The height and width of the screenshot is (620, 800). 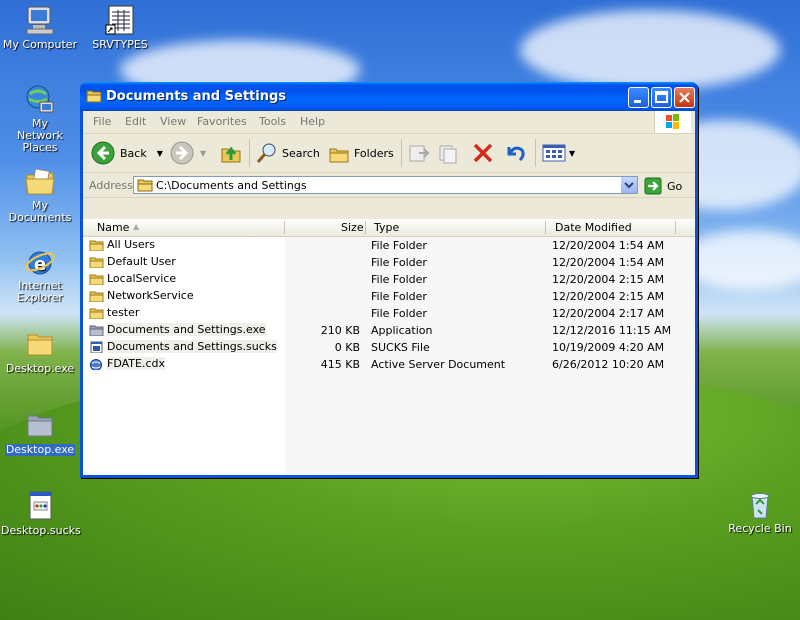 I want to click on forward-button: ▼, so click(x=188, y=153).